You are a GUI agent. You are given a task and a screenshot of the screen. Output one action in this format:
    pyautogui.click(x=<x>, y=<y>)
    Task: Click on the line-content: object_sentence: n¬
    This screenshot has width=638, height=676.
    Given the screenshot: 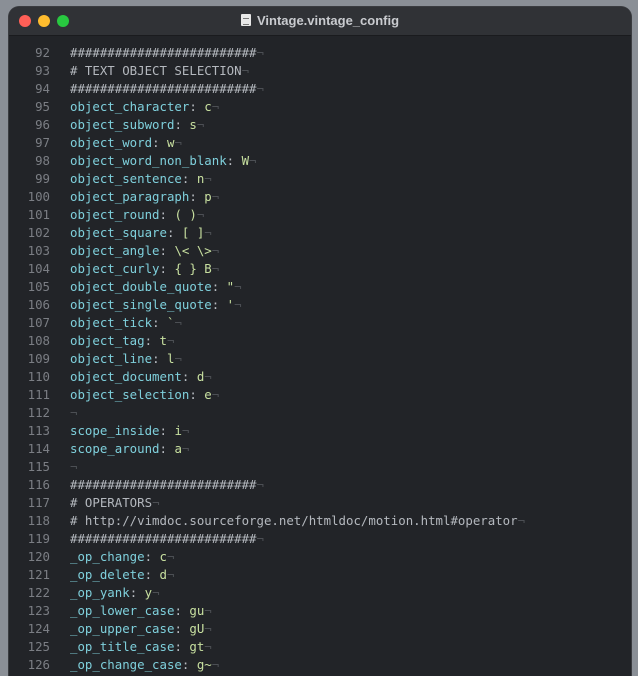 What is the action you would take?
    pyautogui.click(x=141, y=179)
    